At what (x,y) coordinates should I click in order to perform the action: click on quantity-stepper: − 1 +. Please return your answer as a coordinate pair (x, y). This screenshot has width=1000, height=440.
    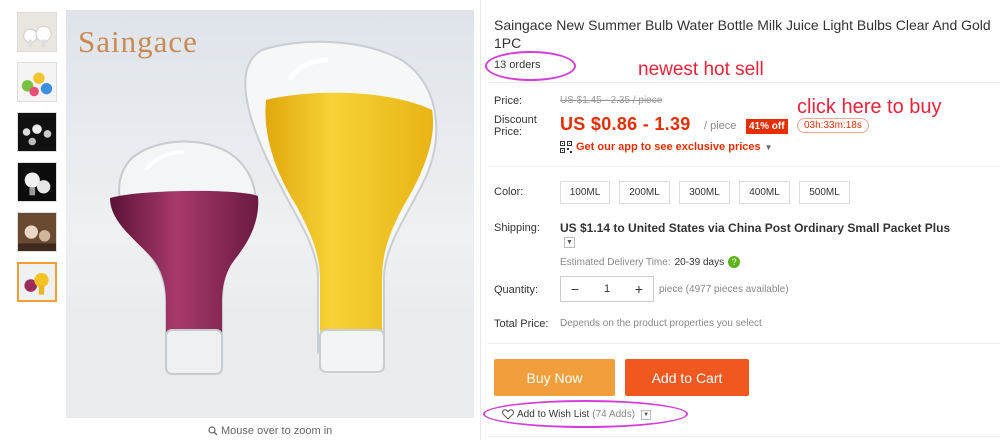
    Looking at the image, I should click on (607, 289).